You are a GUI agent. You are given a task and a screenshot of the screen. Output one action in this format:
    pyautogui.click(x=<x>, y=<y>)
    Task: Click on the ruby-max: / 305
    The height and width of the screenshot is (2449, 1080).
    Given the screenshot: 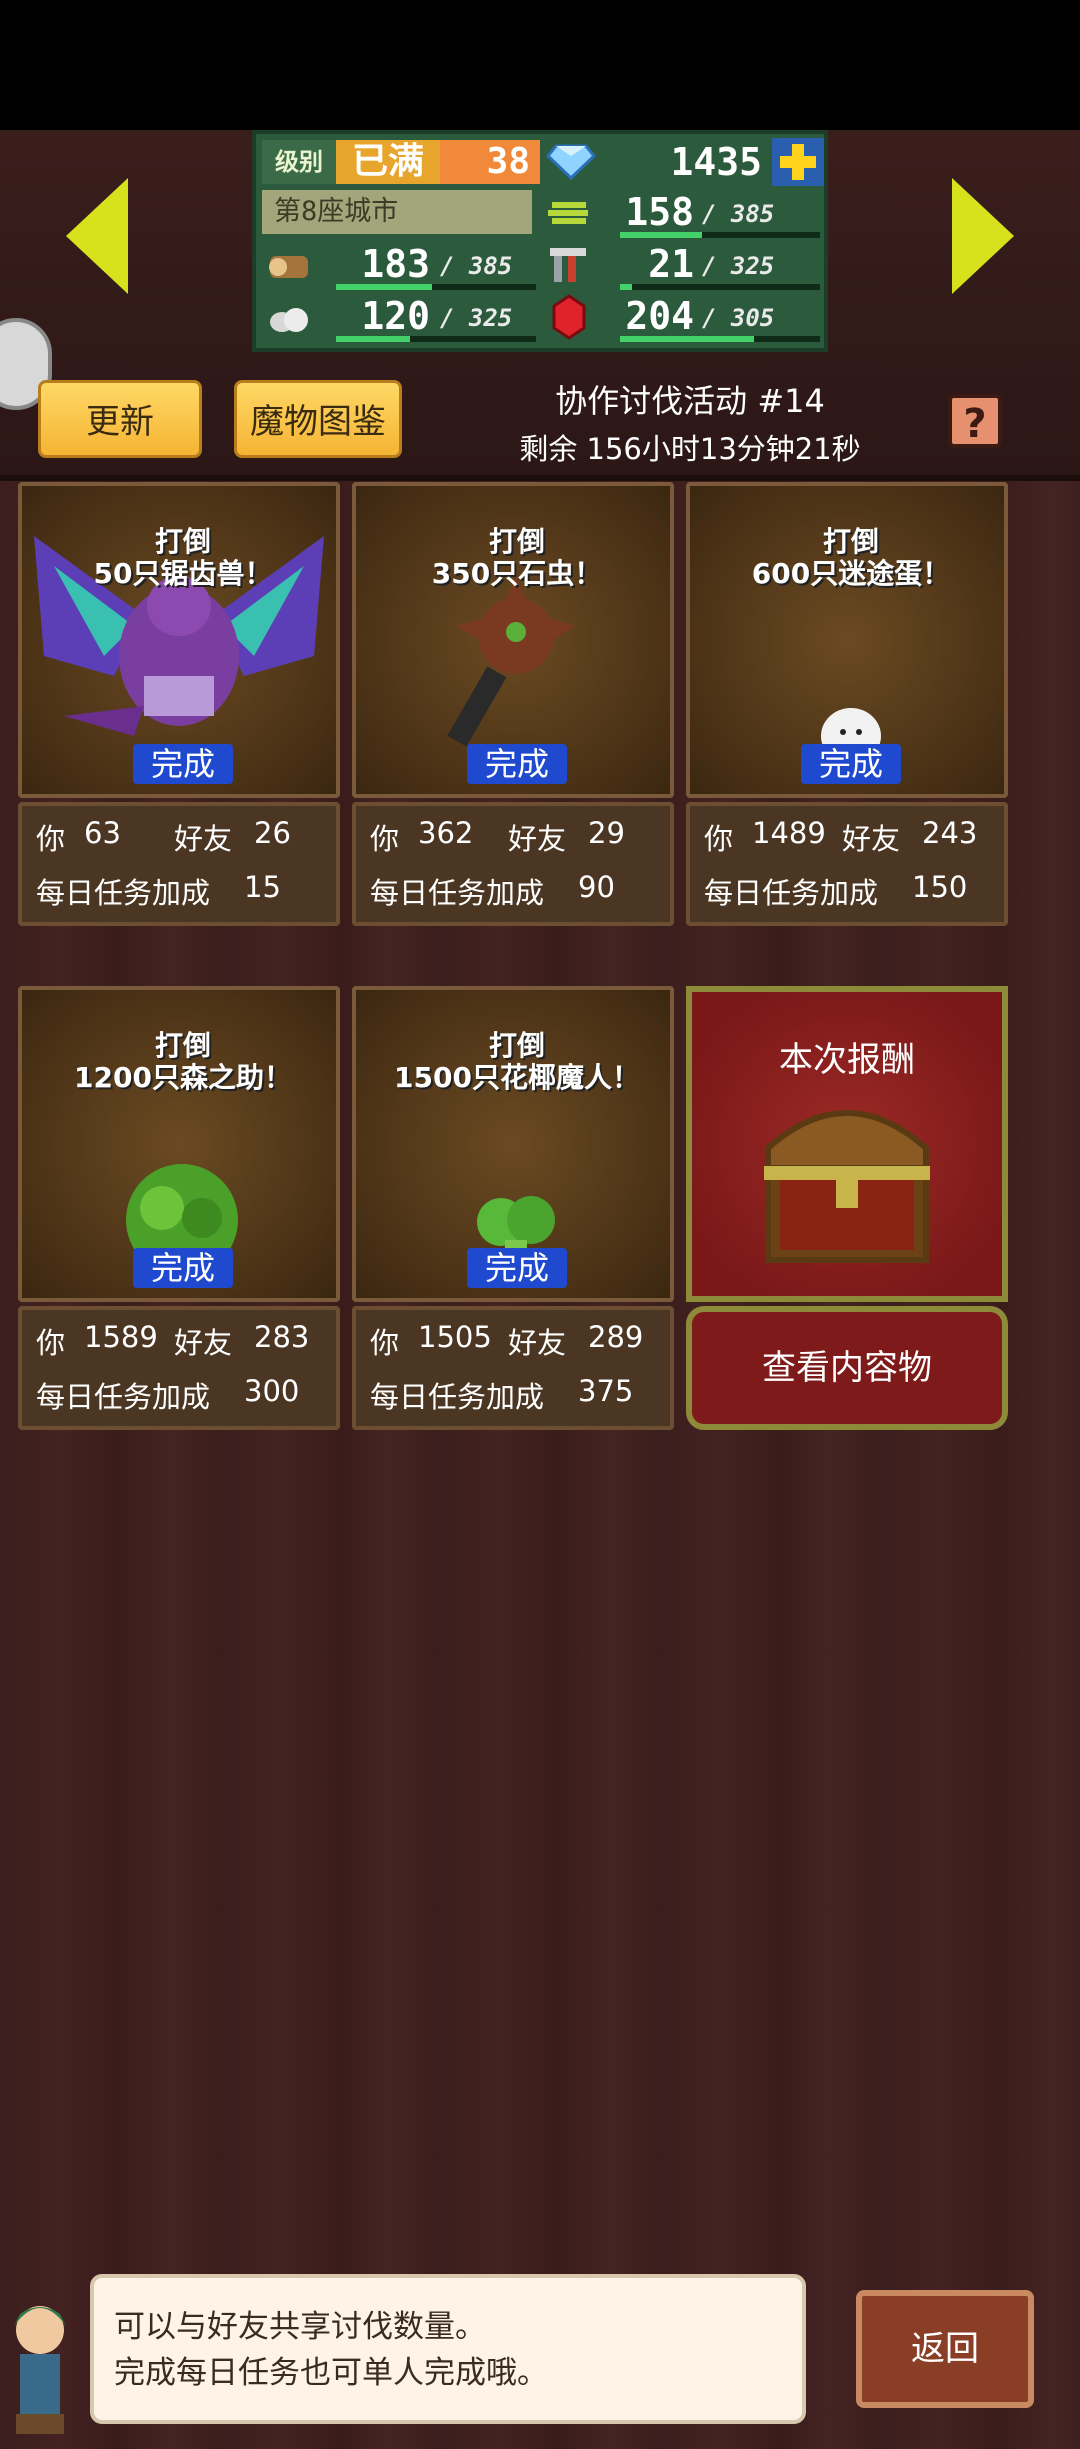 What is the action you would take?
    pyautogui.click(x=738, y=318)
    